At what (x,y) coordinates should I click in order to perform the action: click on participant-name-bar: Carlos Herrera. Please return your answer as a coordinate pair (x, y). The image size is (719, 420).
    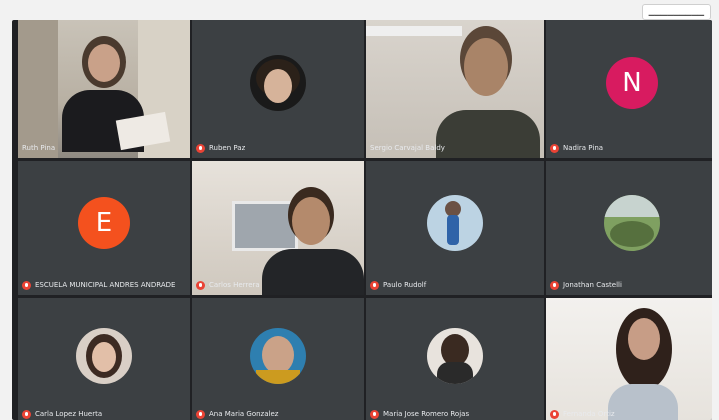
    Looking at the image, I should click on (278, 285).